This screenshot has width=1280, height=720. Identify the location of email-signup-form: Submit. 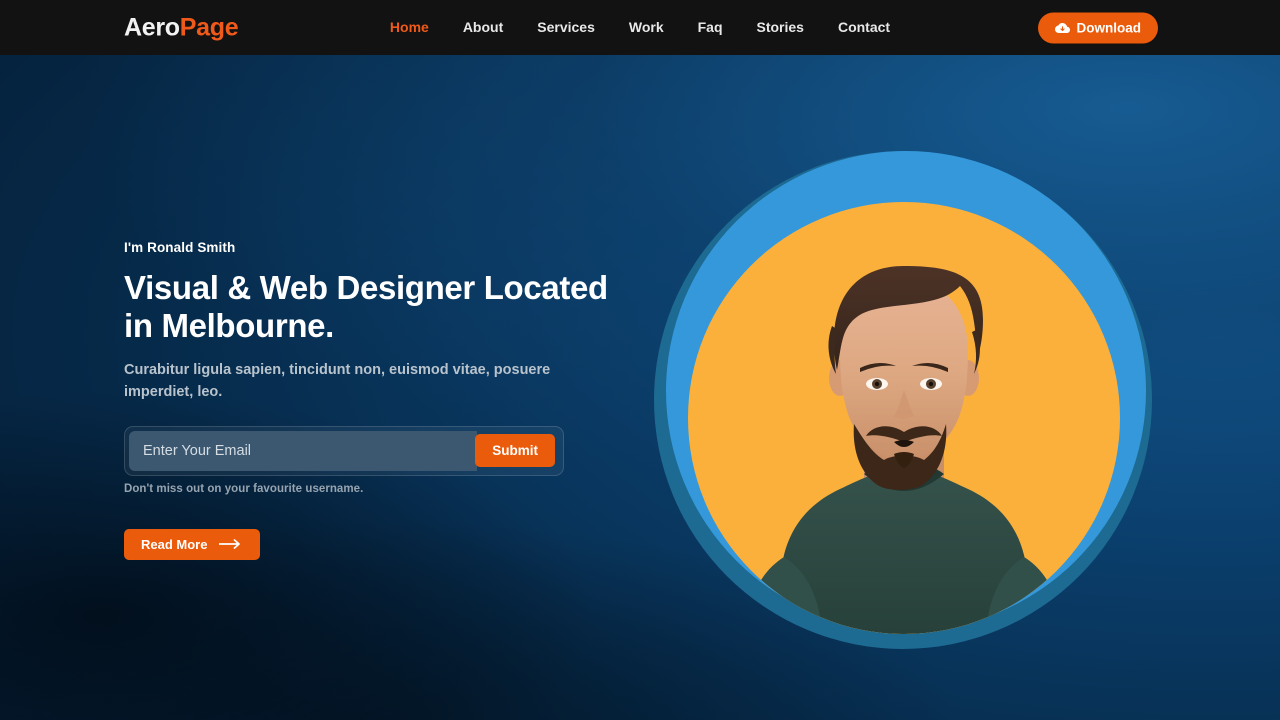
(344, 450).